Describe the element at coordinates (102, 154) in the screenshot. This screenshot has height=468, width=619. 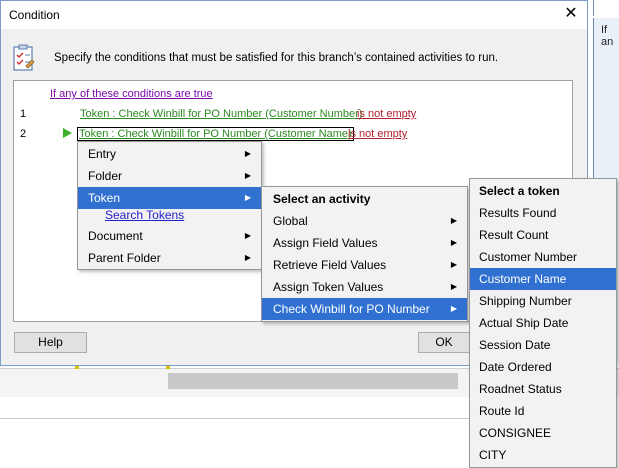
I see `menu-item-label: Entry` at that location.